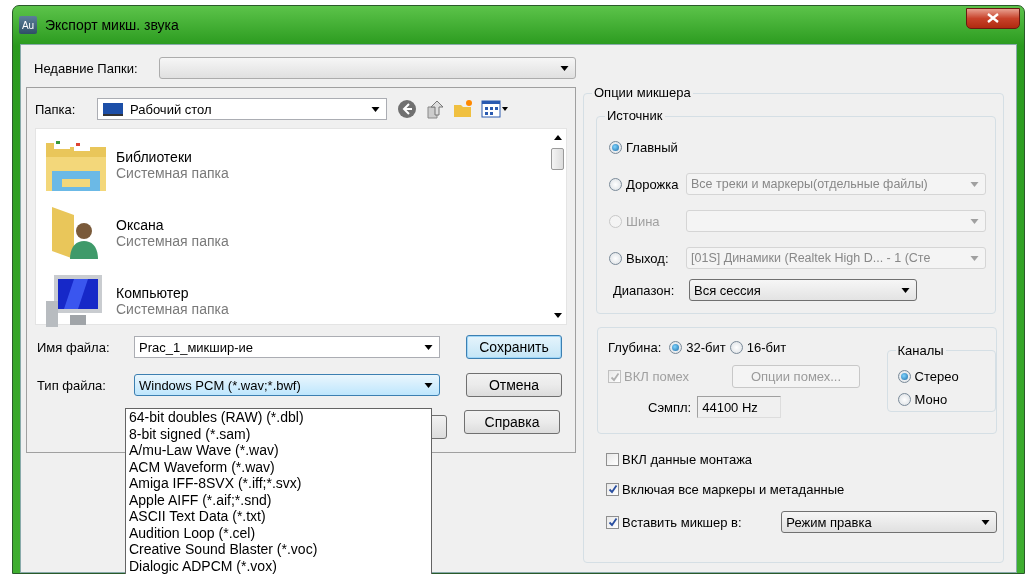 The width and height of the screenshot is (1029, 574). What do you see at coordinates (557, 137) in the screenshot?
I see `scroll-up-icon` at bounding box center [557, 137].